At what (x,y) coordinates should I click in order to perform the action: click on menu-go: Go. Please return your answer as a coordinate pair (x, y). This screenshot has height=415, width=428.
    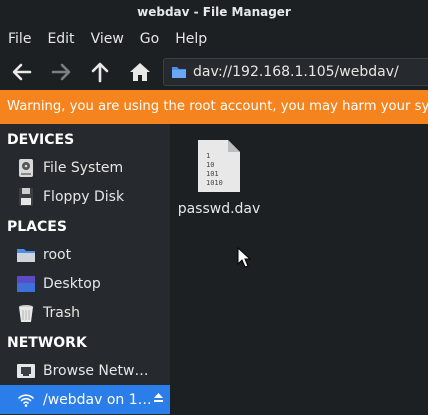
    Looking at the image, I should click on (149, 39).